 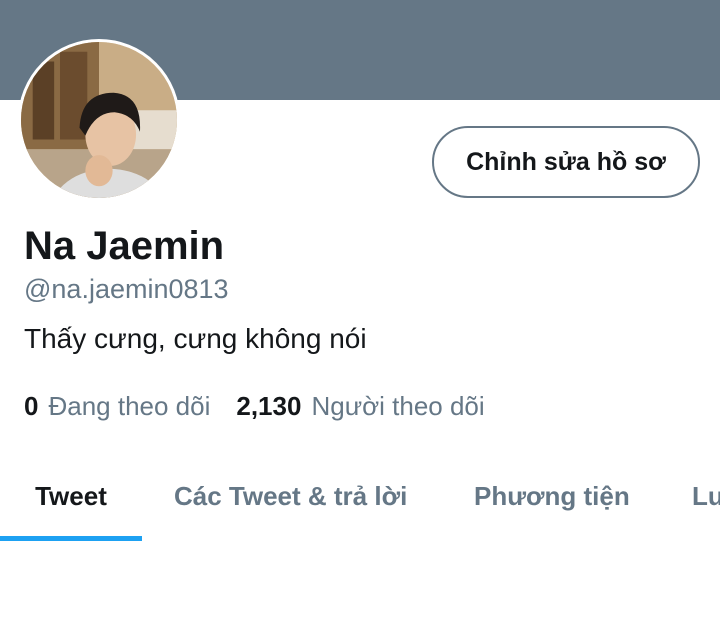 I want to click on following-count: 0, so click(x=31, y=406).